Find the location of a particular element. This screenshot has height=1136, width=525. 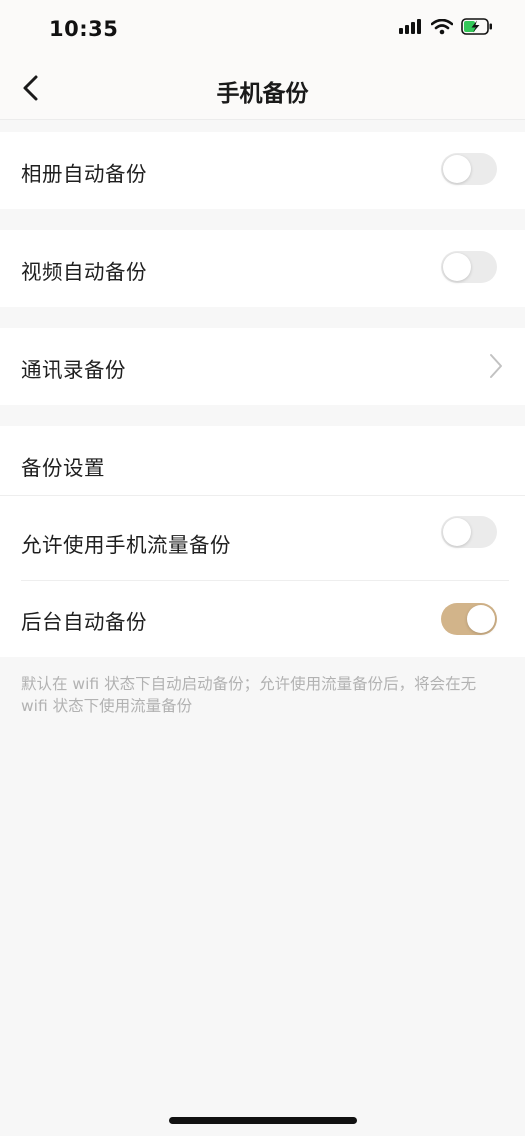

section-title: 备份设置 is located at coordinates (63, 468).